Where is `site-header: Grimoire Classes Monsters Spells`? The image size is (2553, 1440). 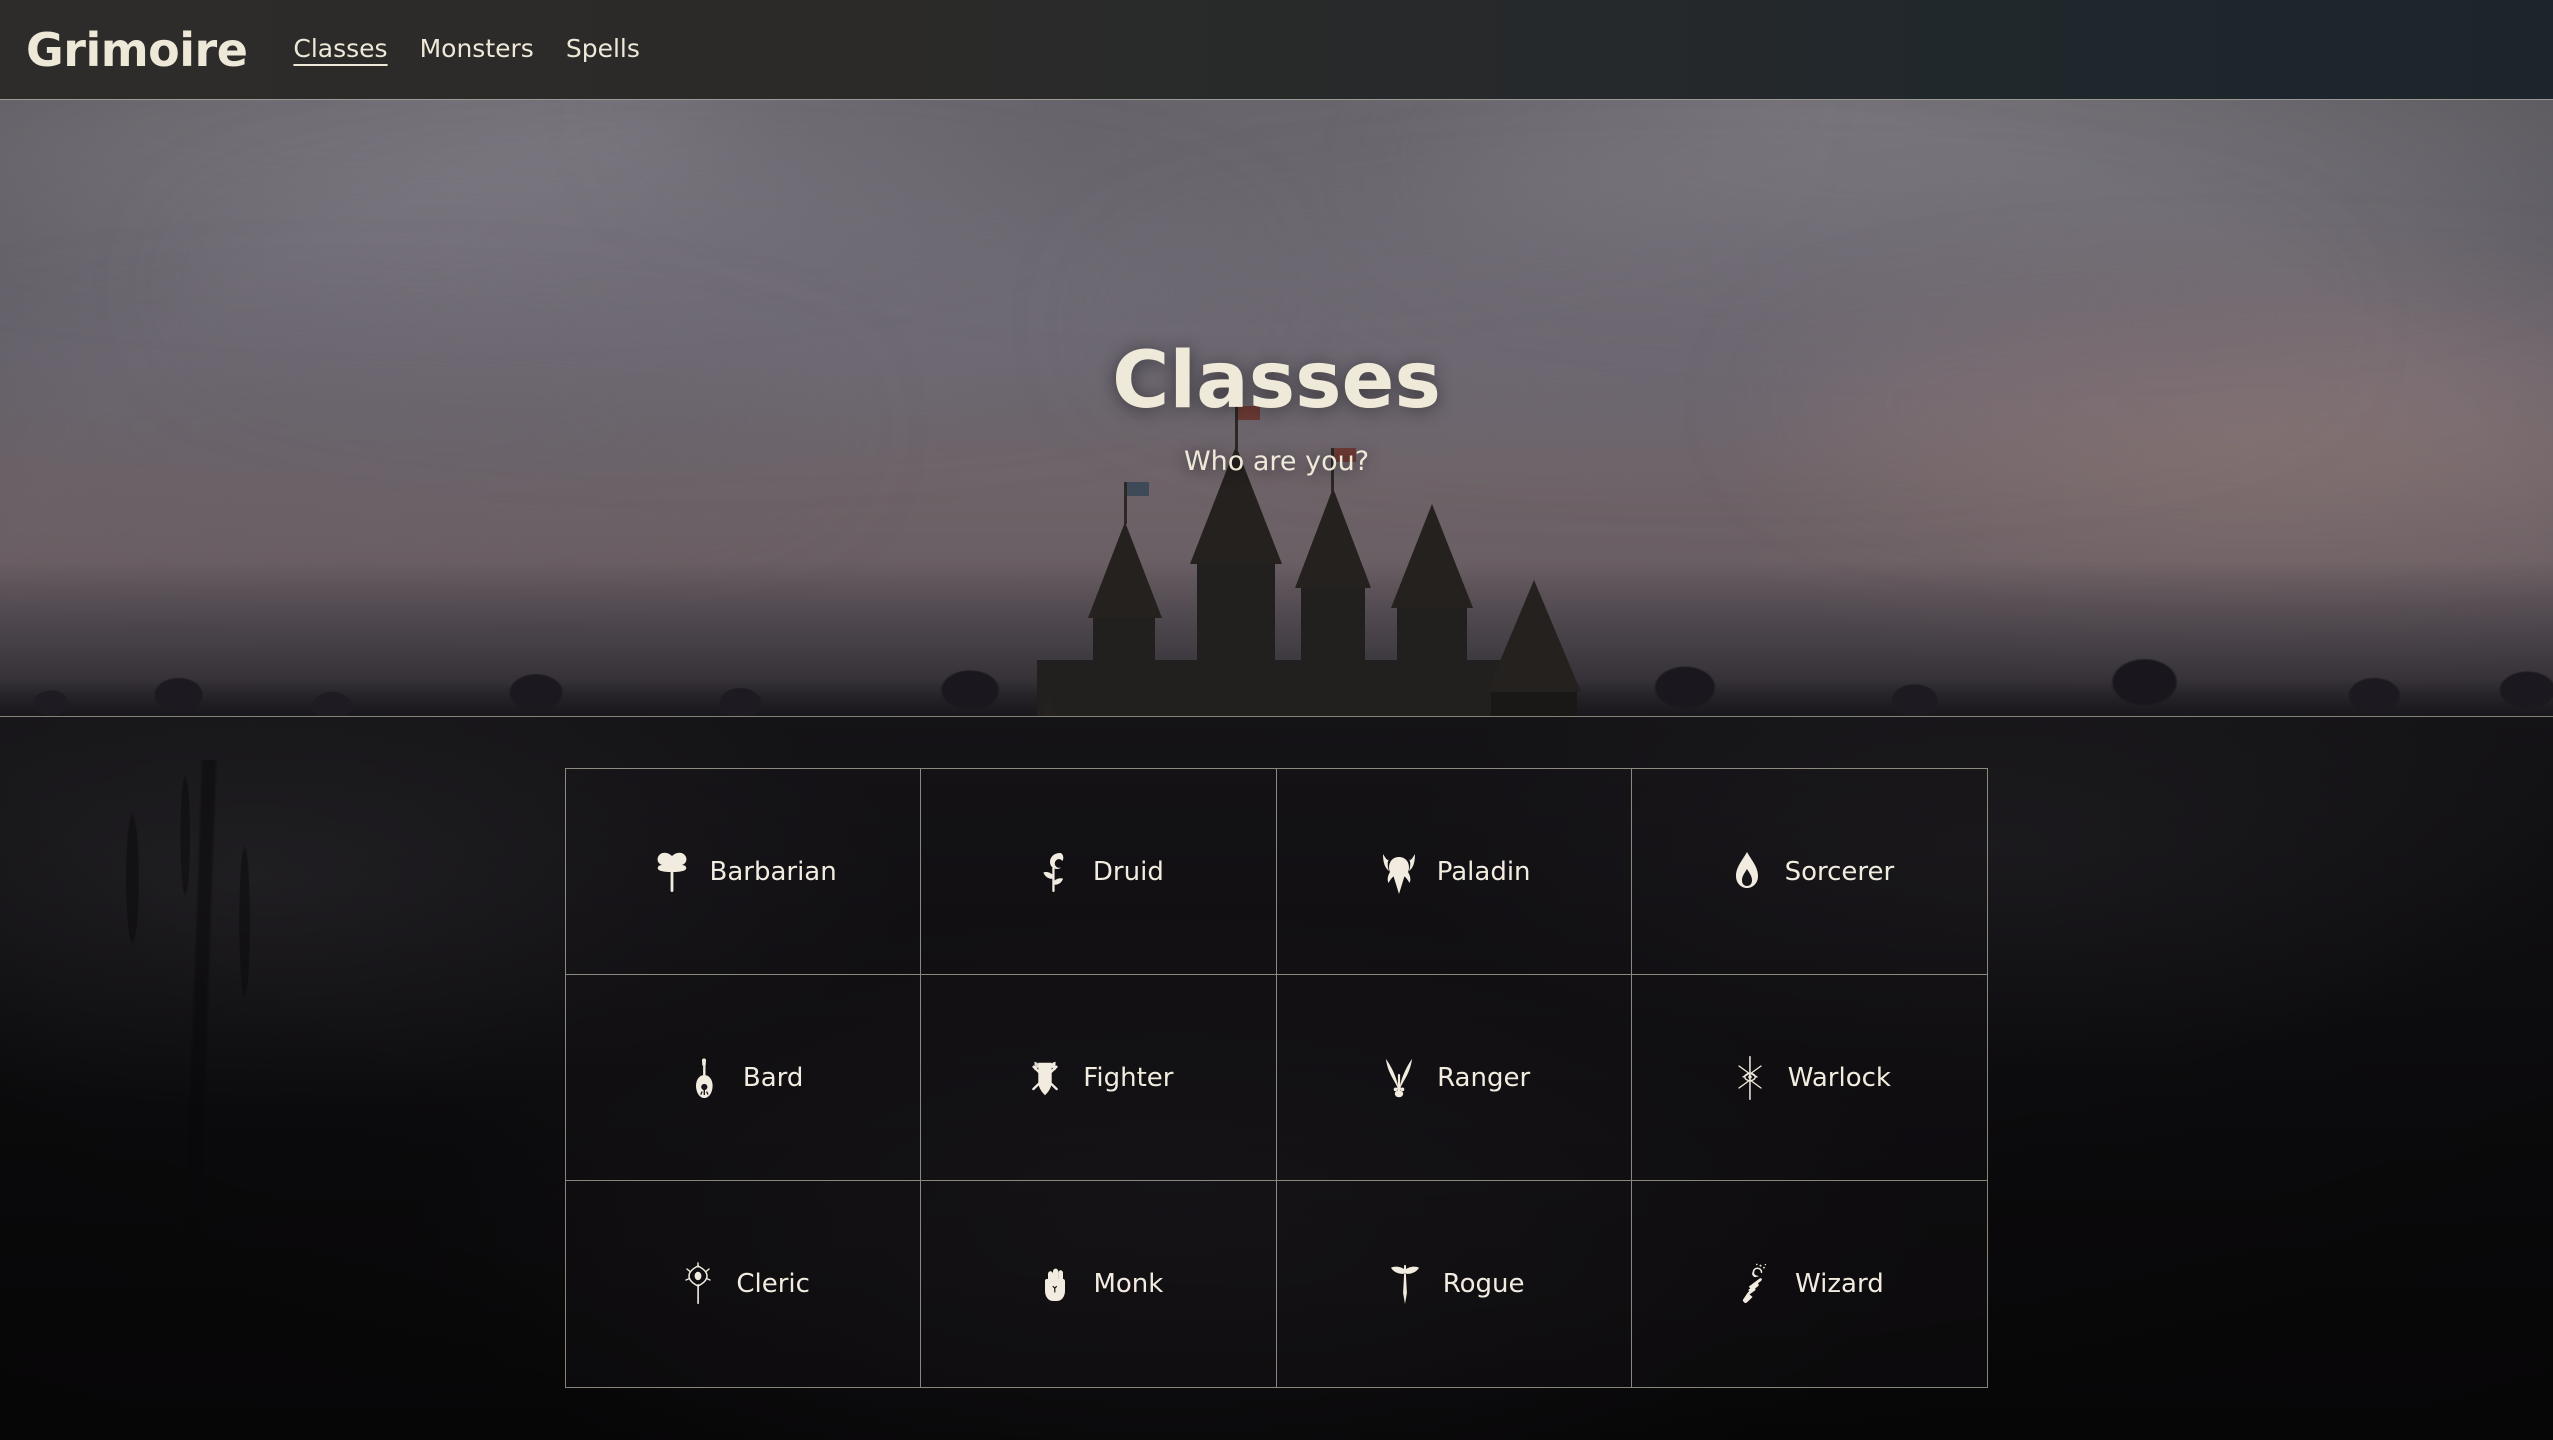 site-header: Grimoire Classes Monsters Spells is located at coordinates (1276, 50).